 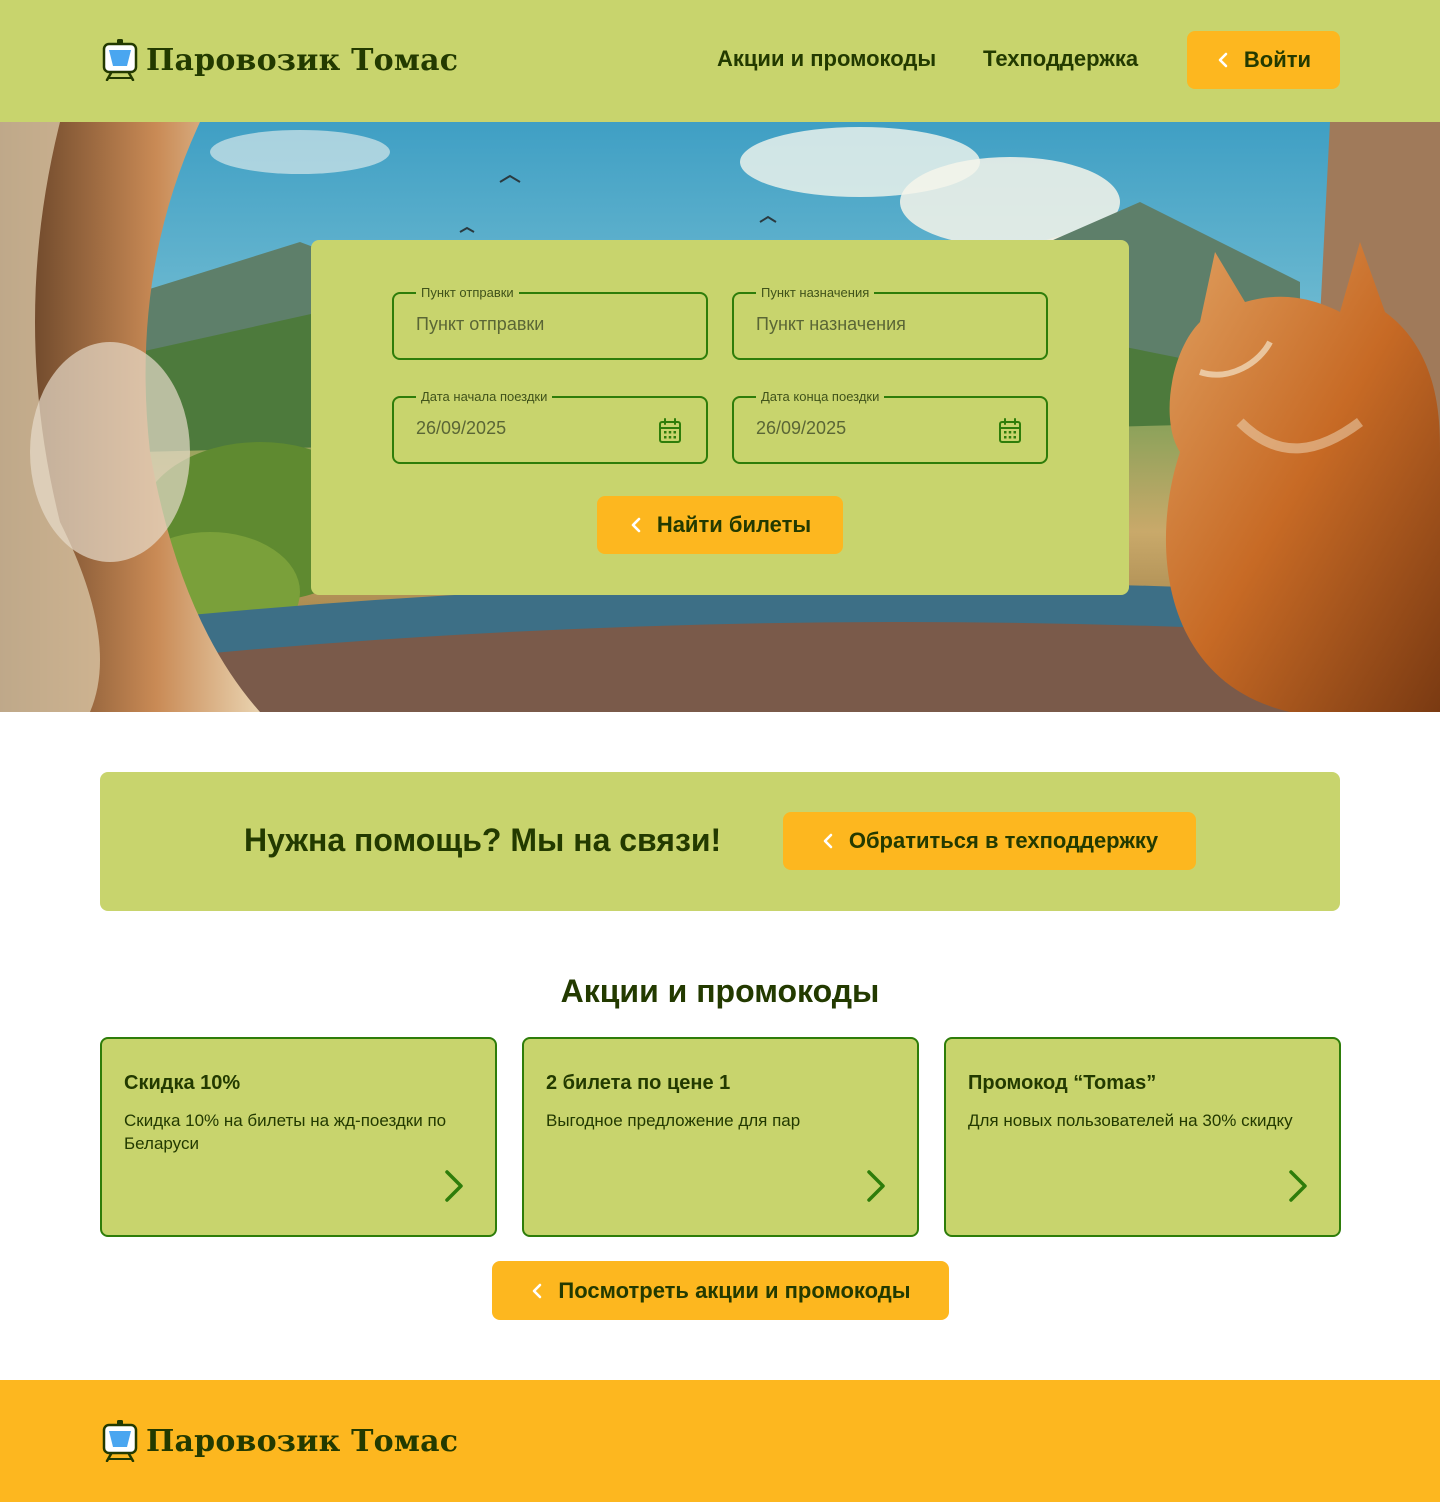 What do you see at coordinates (467, 293) in the screenshot?
I see `departure-label: Пункт отправки` at bounding box center [467, 293].